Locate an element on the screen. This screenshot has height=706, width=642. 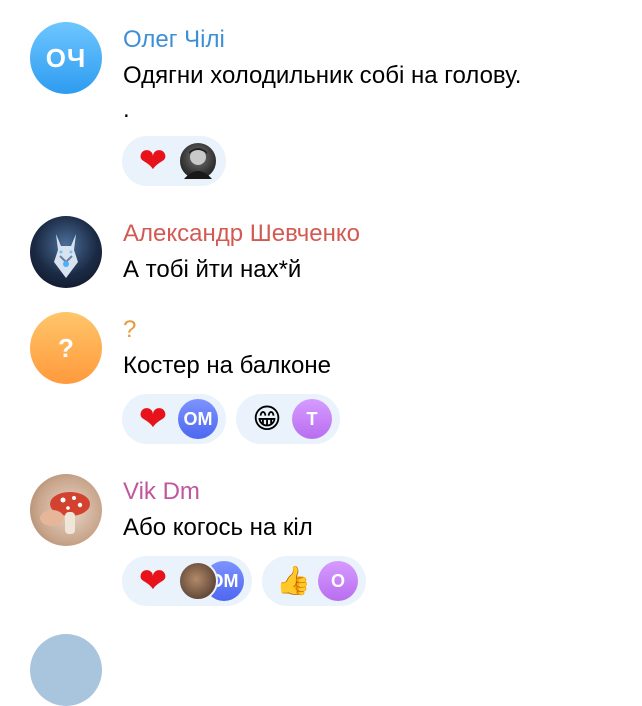
reactor-avatar: ОМ is located at coordinates (198, 419).